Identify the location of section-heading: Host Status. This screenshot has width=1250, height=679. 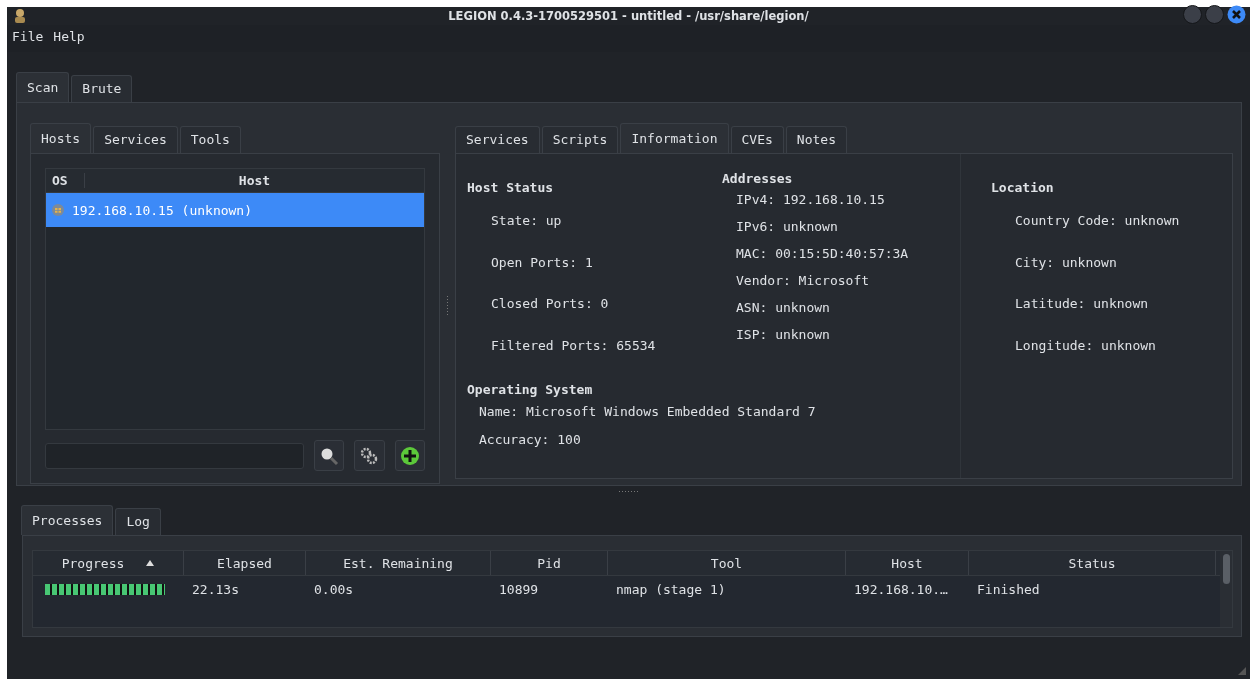
(511, 187).